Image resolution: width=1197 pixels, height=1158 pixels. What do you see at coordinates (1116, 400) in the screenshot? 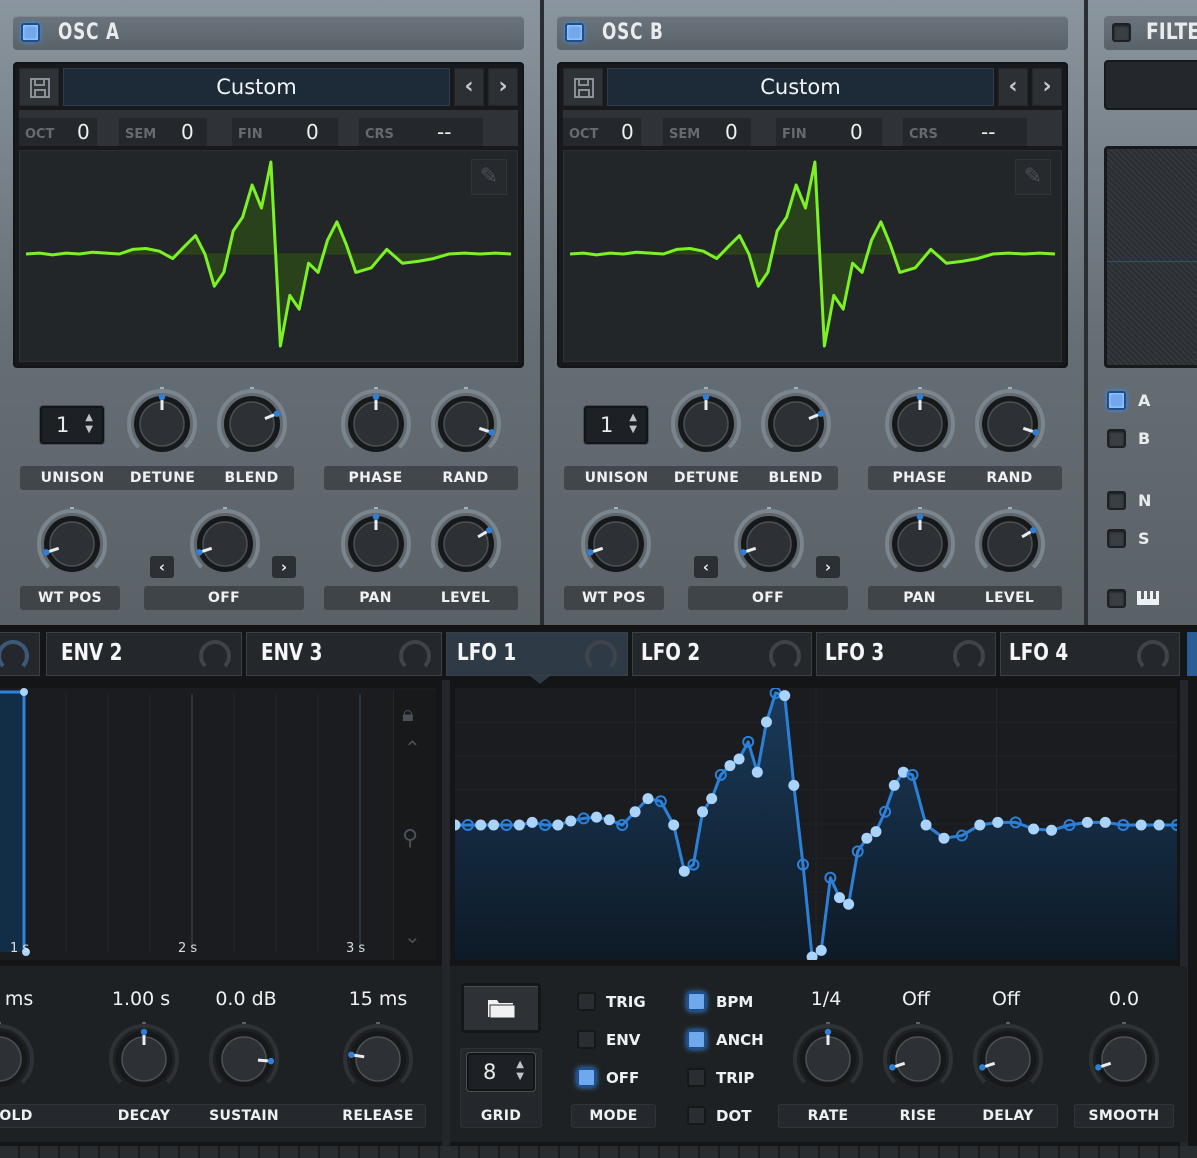
I see `route-a-checkbox` at bounding box center [1116, 400].